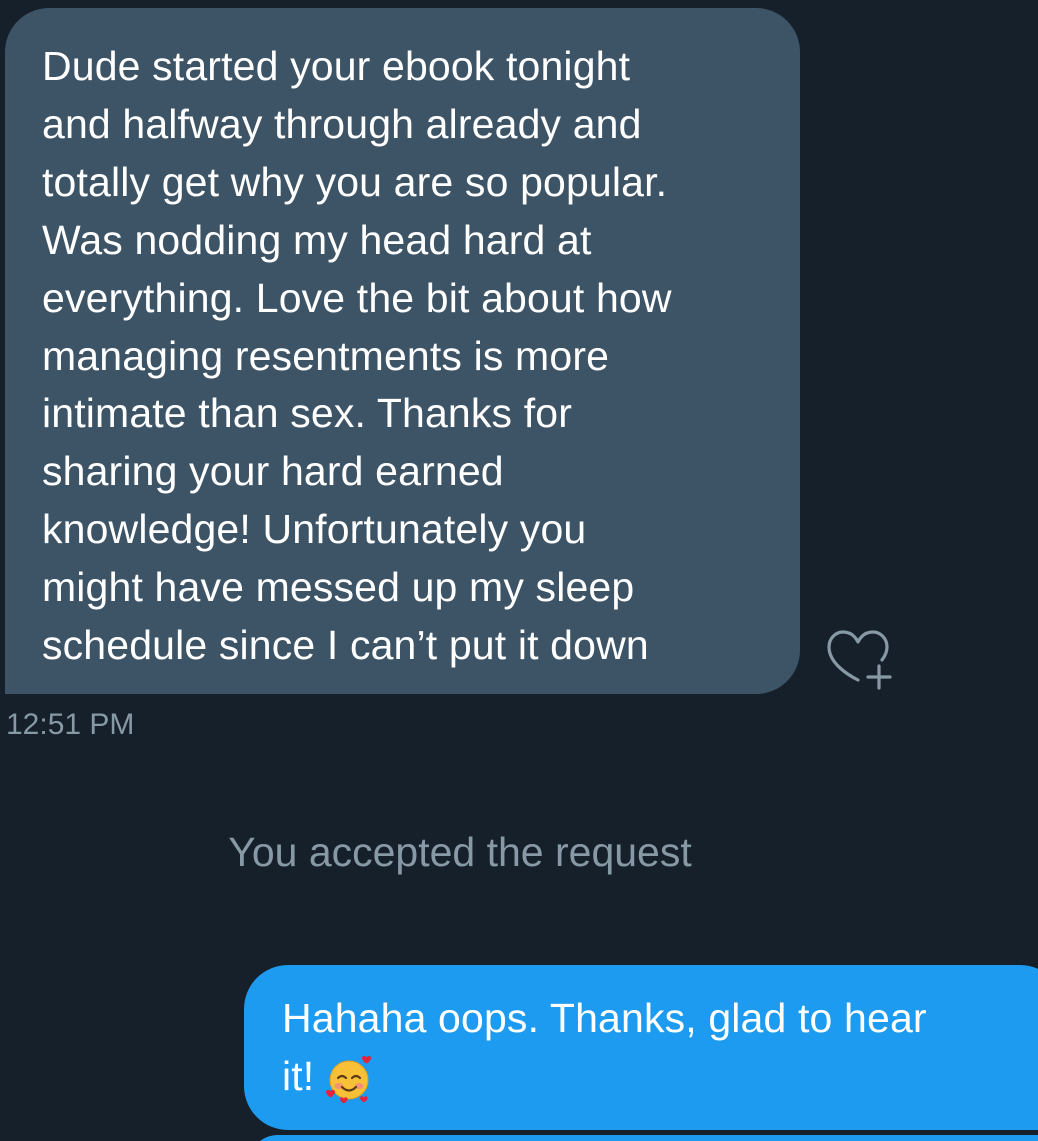 The height and width of the screenshot is (1141, 1038). Describe the element at coordinates (345, 645) in the screenshot. I see `message-line: schedule since I can’t put it down` at that location.